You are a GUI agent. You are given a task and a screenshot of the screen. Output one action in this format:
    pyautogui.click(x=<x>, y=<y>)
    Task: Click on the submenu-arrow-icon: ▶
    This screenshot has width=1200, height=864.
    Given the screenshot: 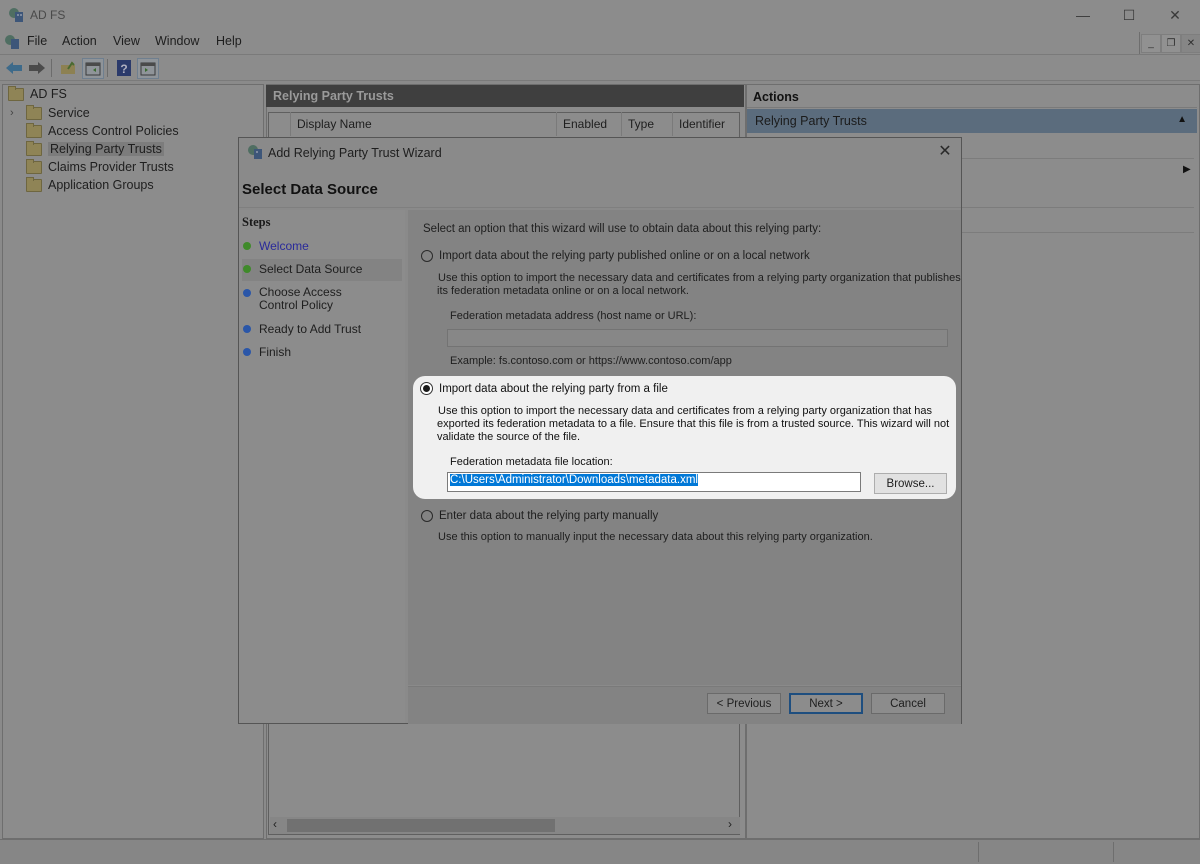 What is the action you would take?
    pyautogui.click(x=1187, y=169)
    